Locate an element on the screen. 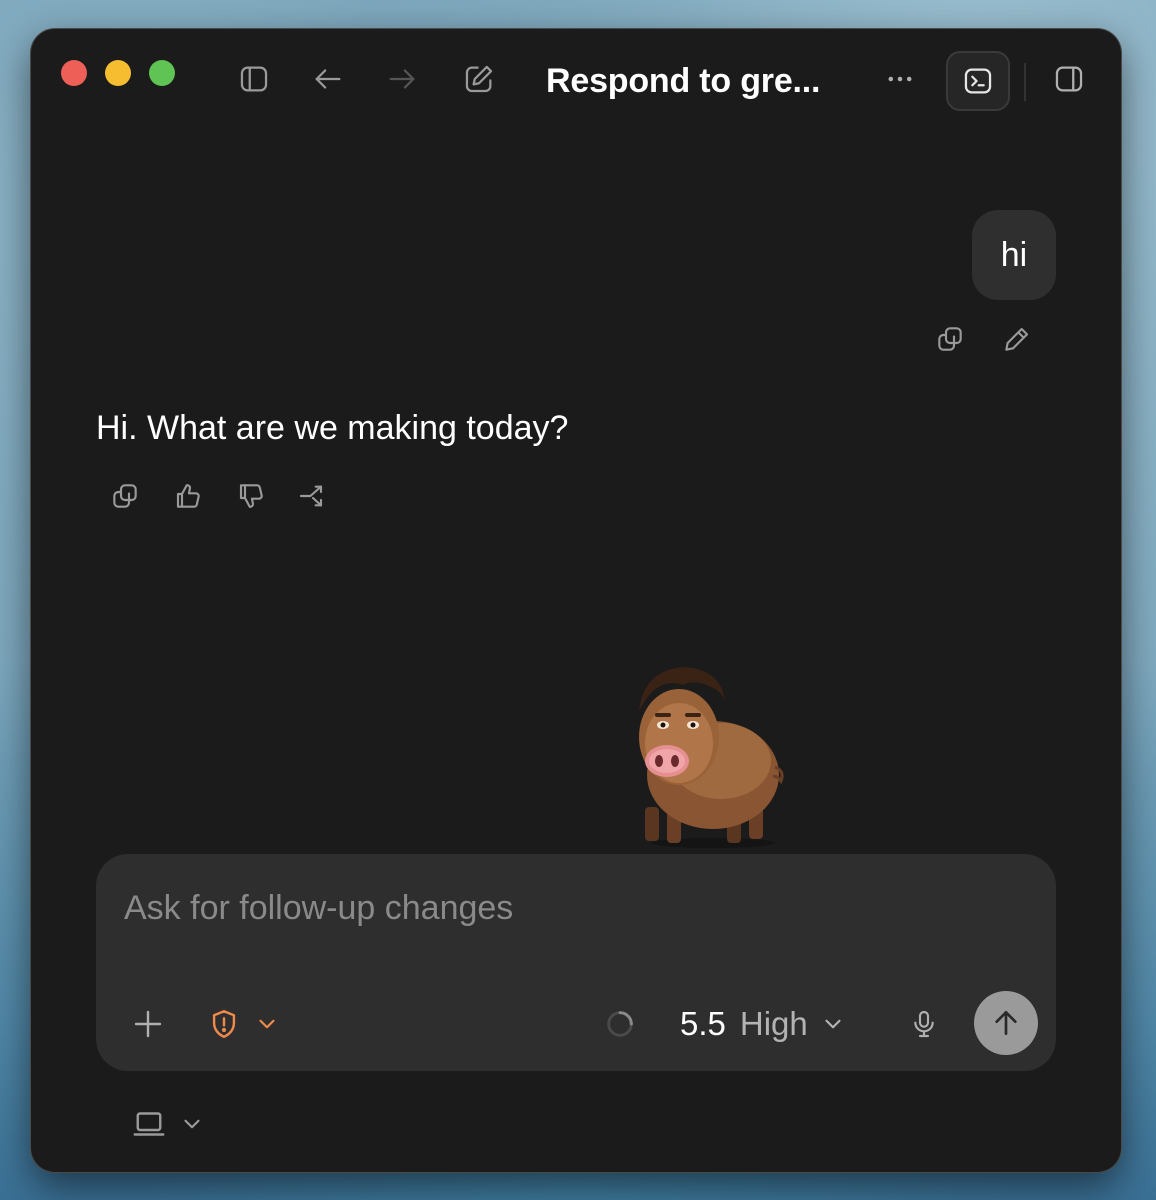  model-version: 5.5 is located at coordinates (703, 1023).